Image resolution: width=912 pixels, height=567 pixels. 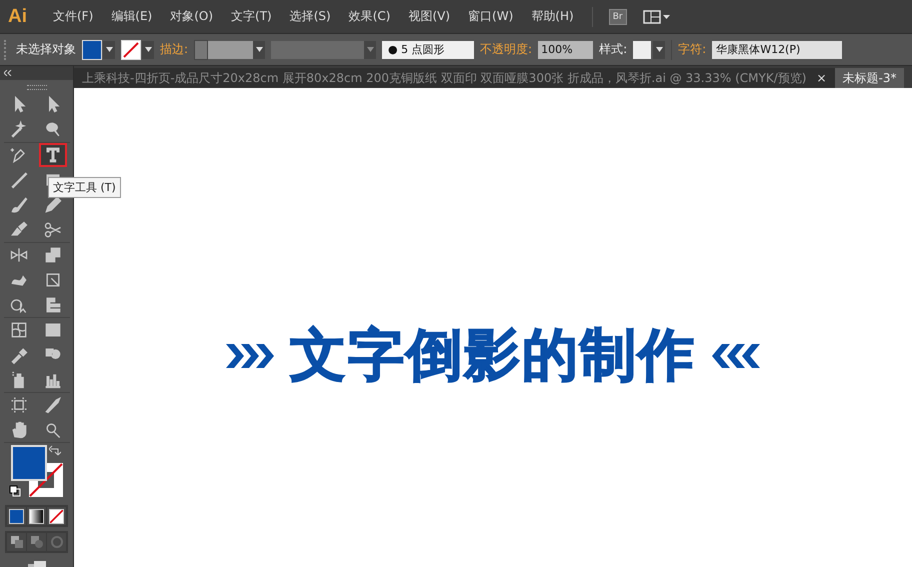 What do you see at coordinates (46, 49) in the screenshot?
I see `selection-status: 未选择对象` at bounding box center [46, 49].